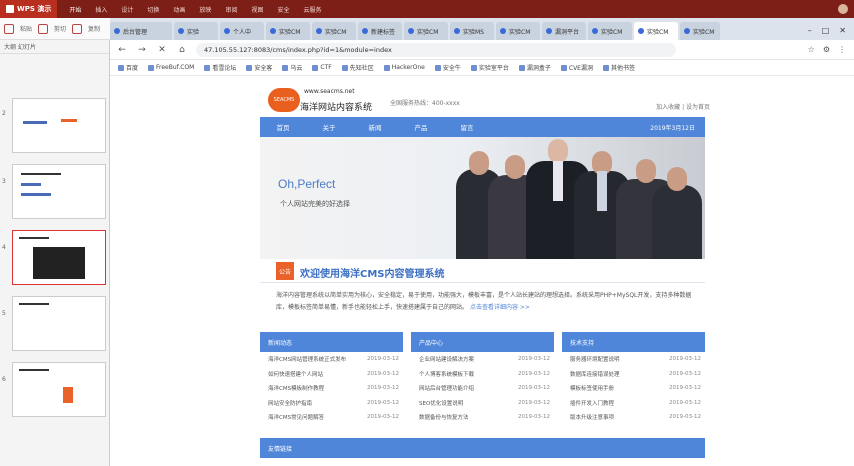 Image resolution: width=854 pixels, height=466 pixels. I want to click on wps-menu-item: 审阅, so click(231, 9).